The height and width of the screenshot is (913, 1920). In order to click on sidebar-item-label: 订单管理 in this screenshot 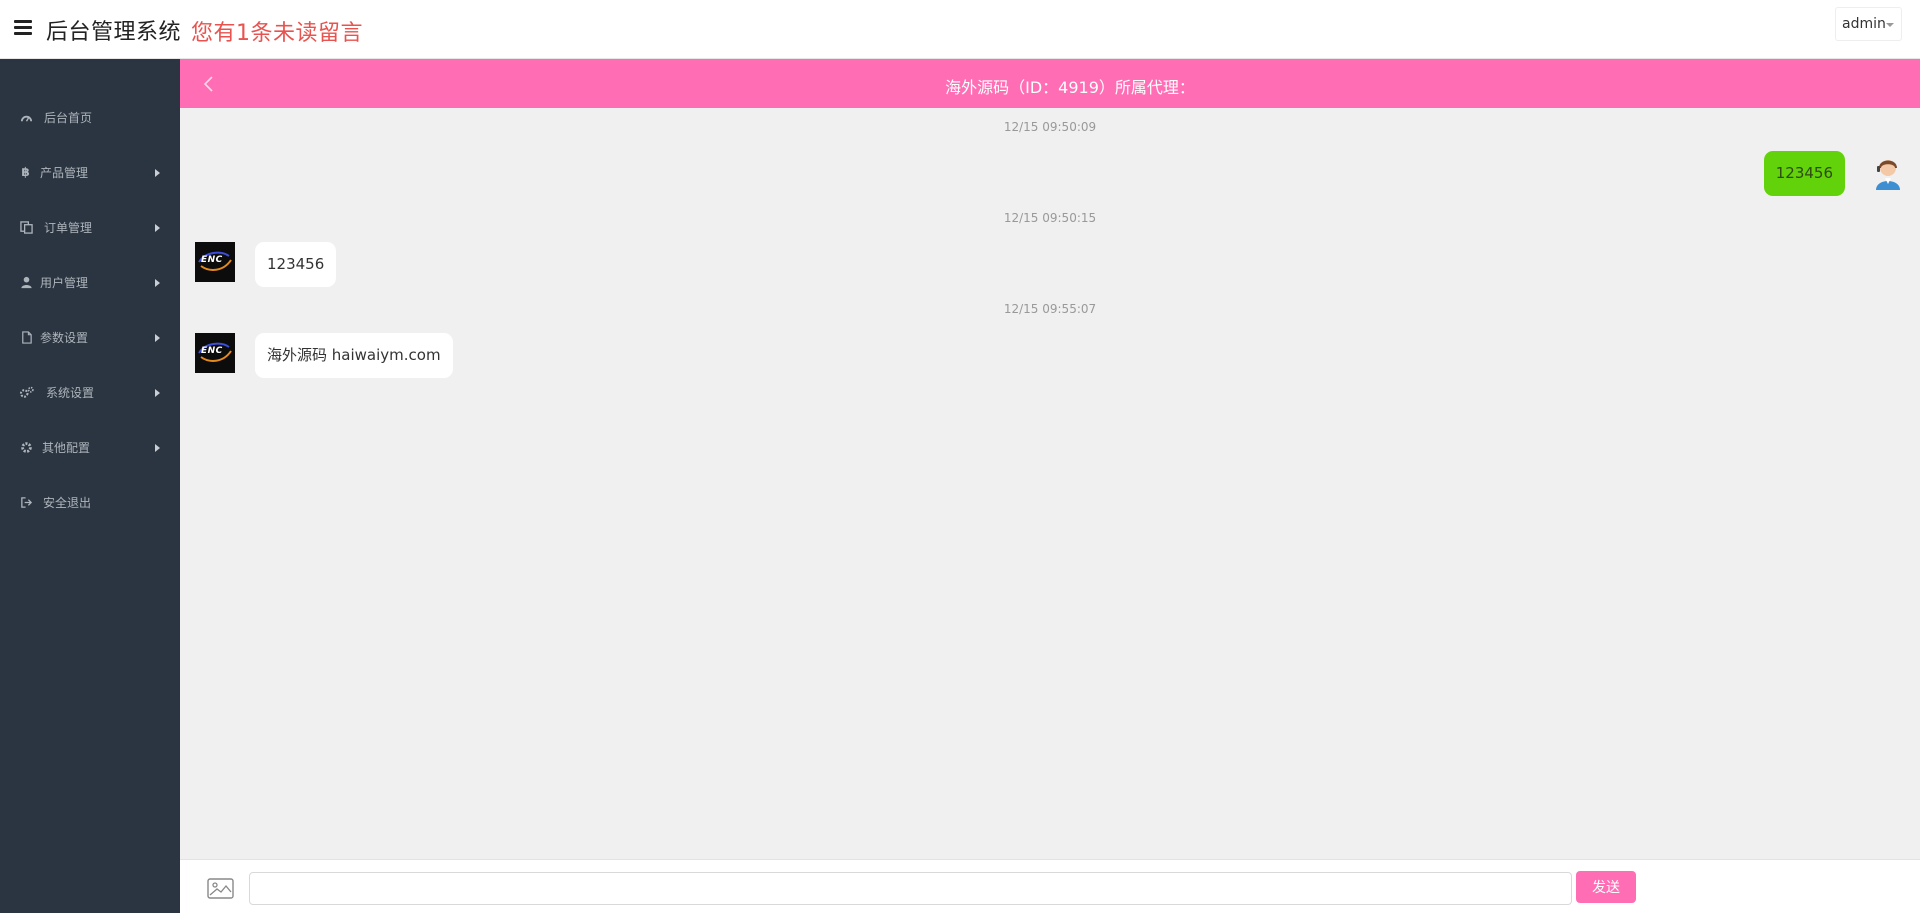, I will do `click(68, 228)`.